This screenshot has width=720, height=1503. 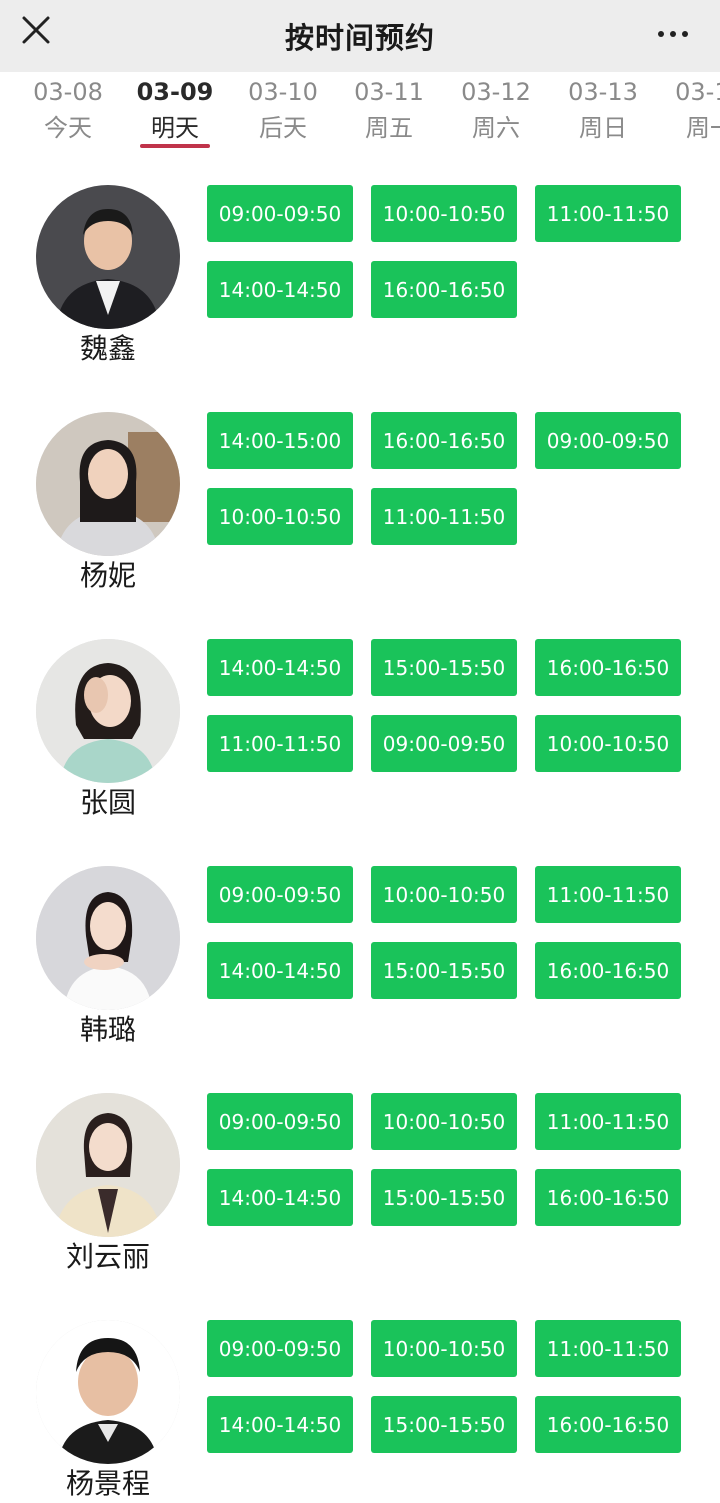 I want to click on title-bar: 按时间预约, so click(x=360, y=36).